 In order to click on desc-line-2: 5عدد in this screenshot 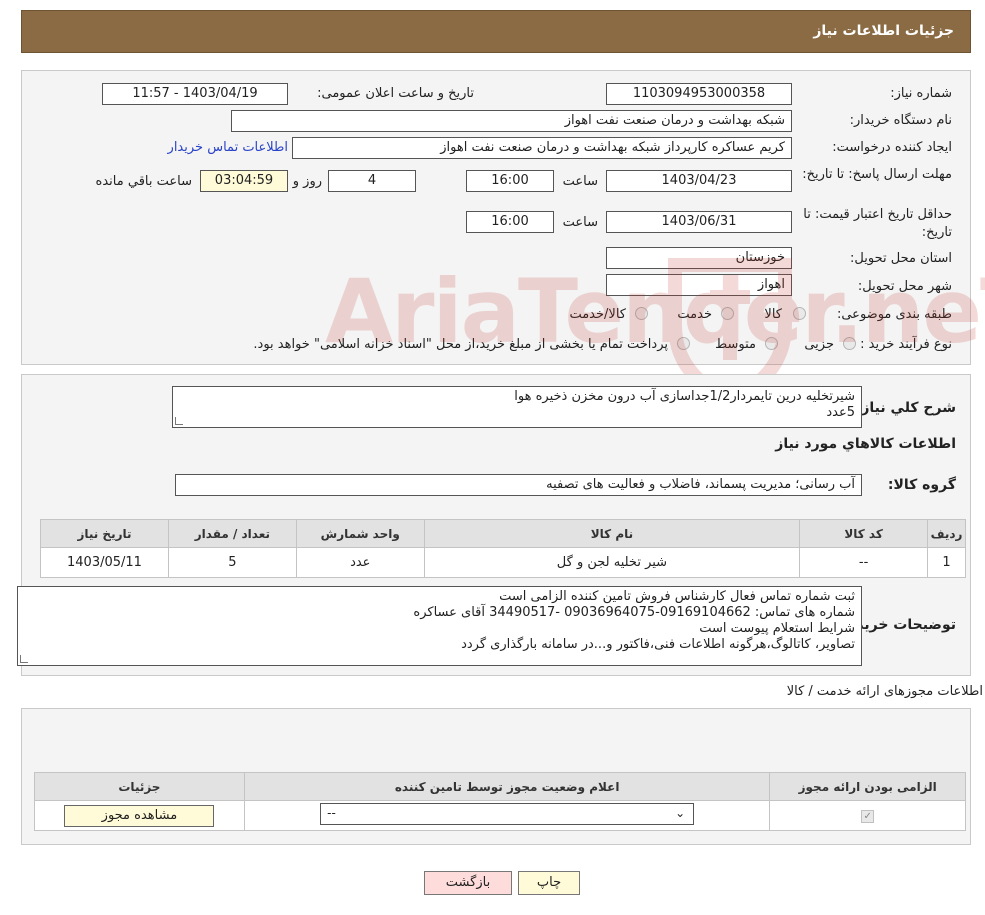, I will do `click(840, 412)`.